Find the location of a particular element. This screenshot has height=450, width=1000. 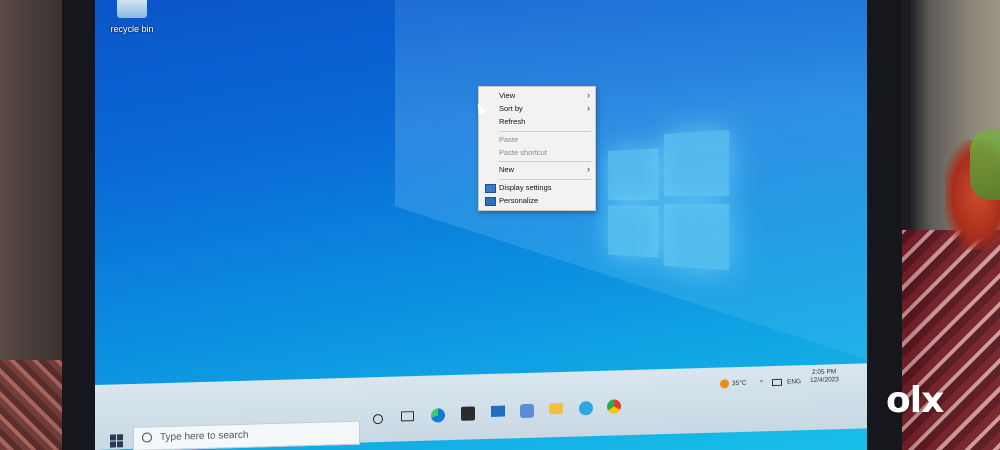

menu-item-label: Display settings is located at coordinates (525, 187).